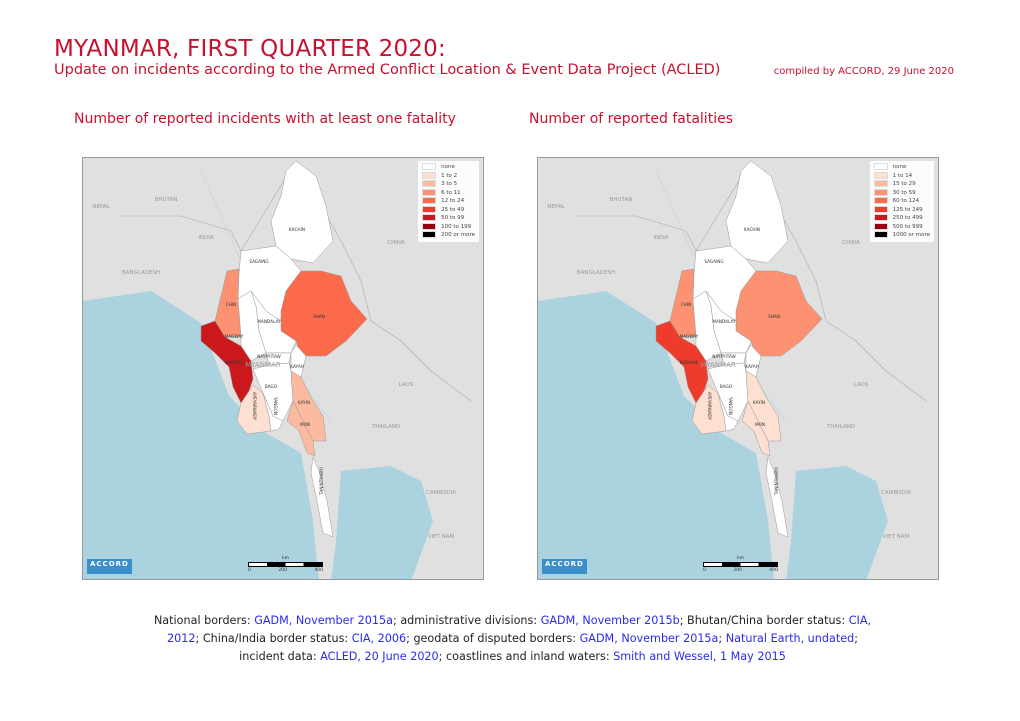 The image size is (1020, 721). Describe the element at coordinates (321, 481) in the screenshot. I see `region-label: TANINTHARYI` at that location.